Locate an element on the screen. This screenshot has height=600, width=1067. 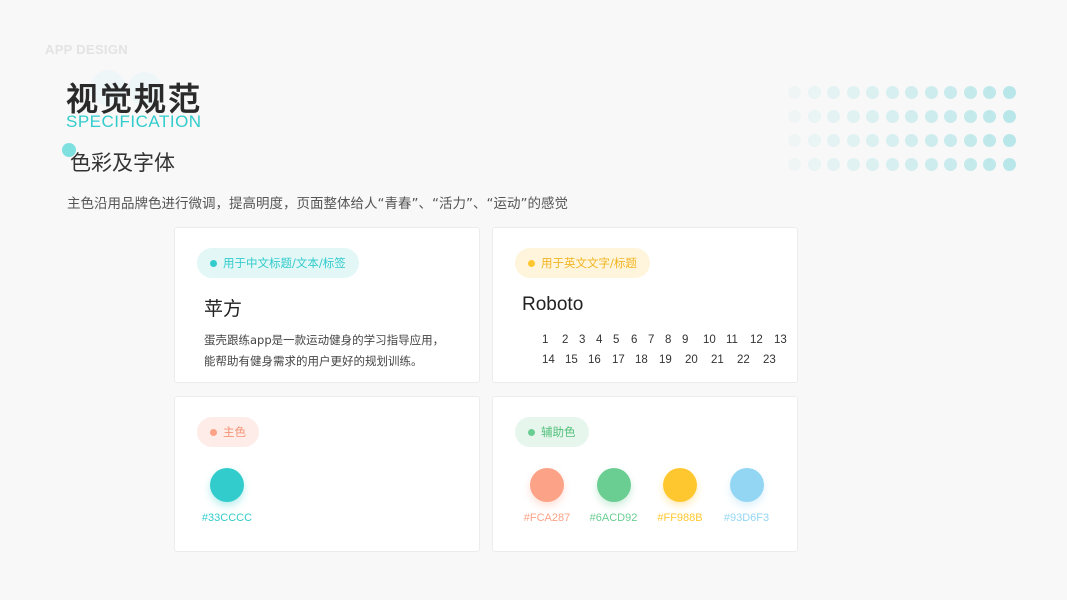
font-size-number: 3 is located at coordinates (582, 340).